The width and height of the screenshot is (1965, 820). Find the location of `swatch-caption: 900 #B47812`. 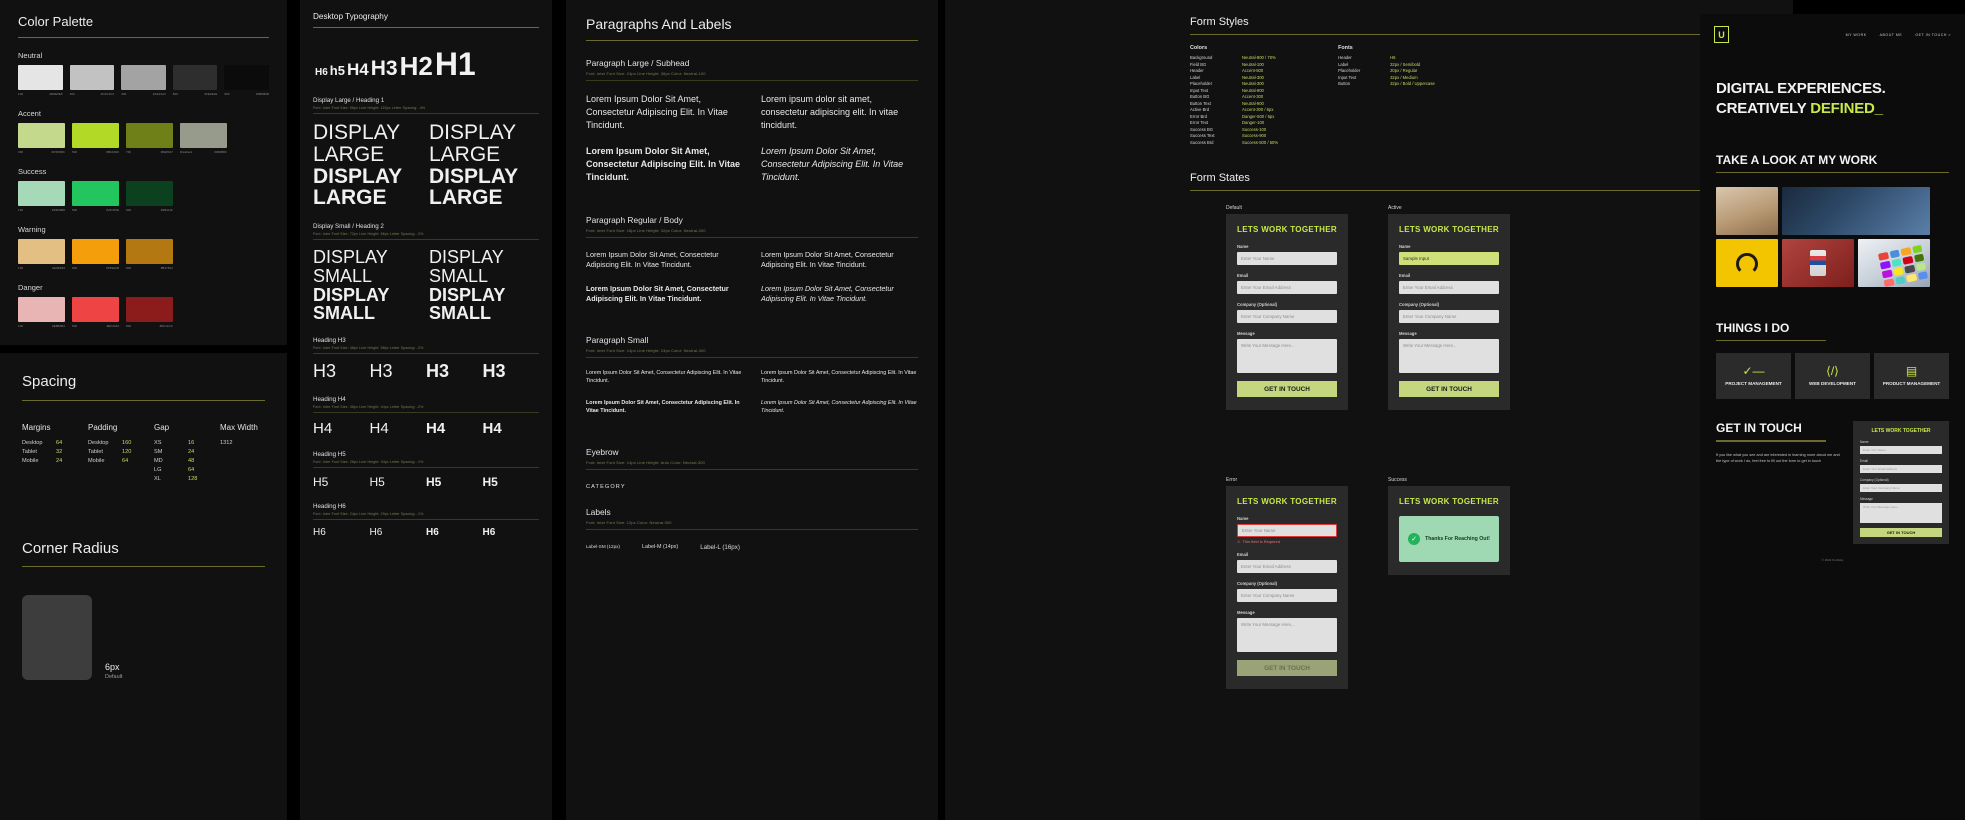

swatch-caption: 900 #B47812 is located at coordinates (149, 268).